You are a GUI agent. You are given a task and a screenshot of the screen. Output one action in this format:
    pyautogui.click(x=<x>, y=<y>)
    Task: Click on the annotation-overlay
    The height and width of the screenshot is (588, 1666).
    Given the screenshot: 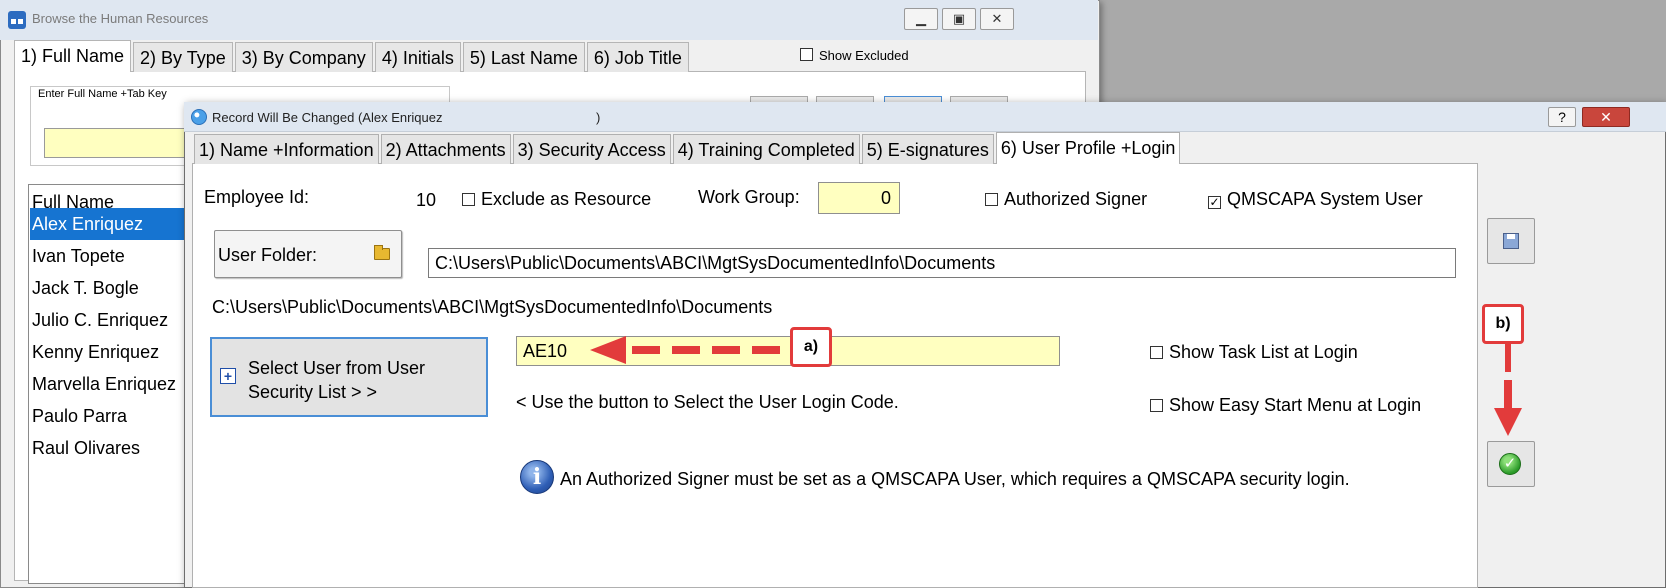 What is the action you would take?
    pyautogui.click(x=1056, y=386)
    